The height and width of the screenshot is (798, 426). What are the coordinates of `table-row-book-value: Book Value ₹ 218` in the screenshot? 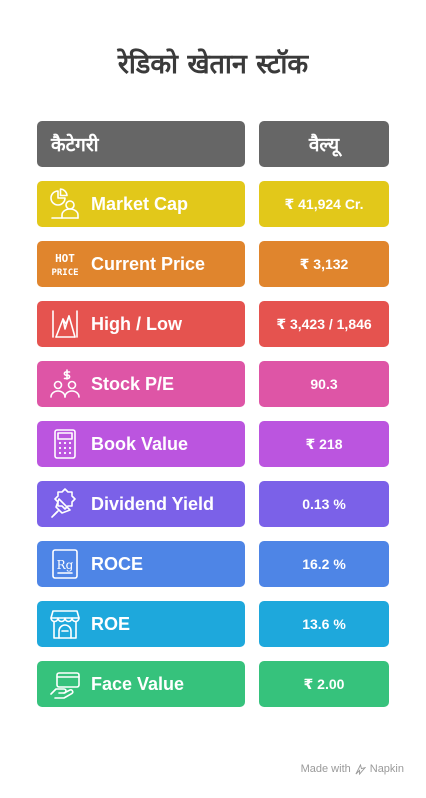 It's located at (213, 444).